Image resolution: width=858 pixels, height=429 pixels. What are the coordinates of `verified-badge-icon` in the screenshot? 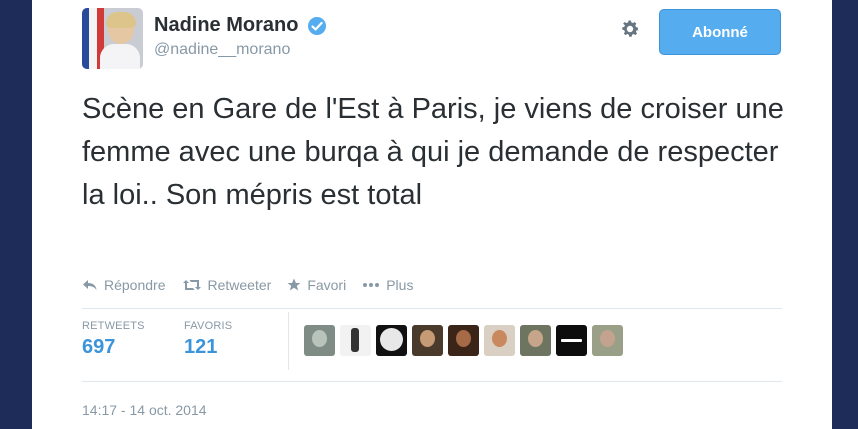 It's located at (316, 25).